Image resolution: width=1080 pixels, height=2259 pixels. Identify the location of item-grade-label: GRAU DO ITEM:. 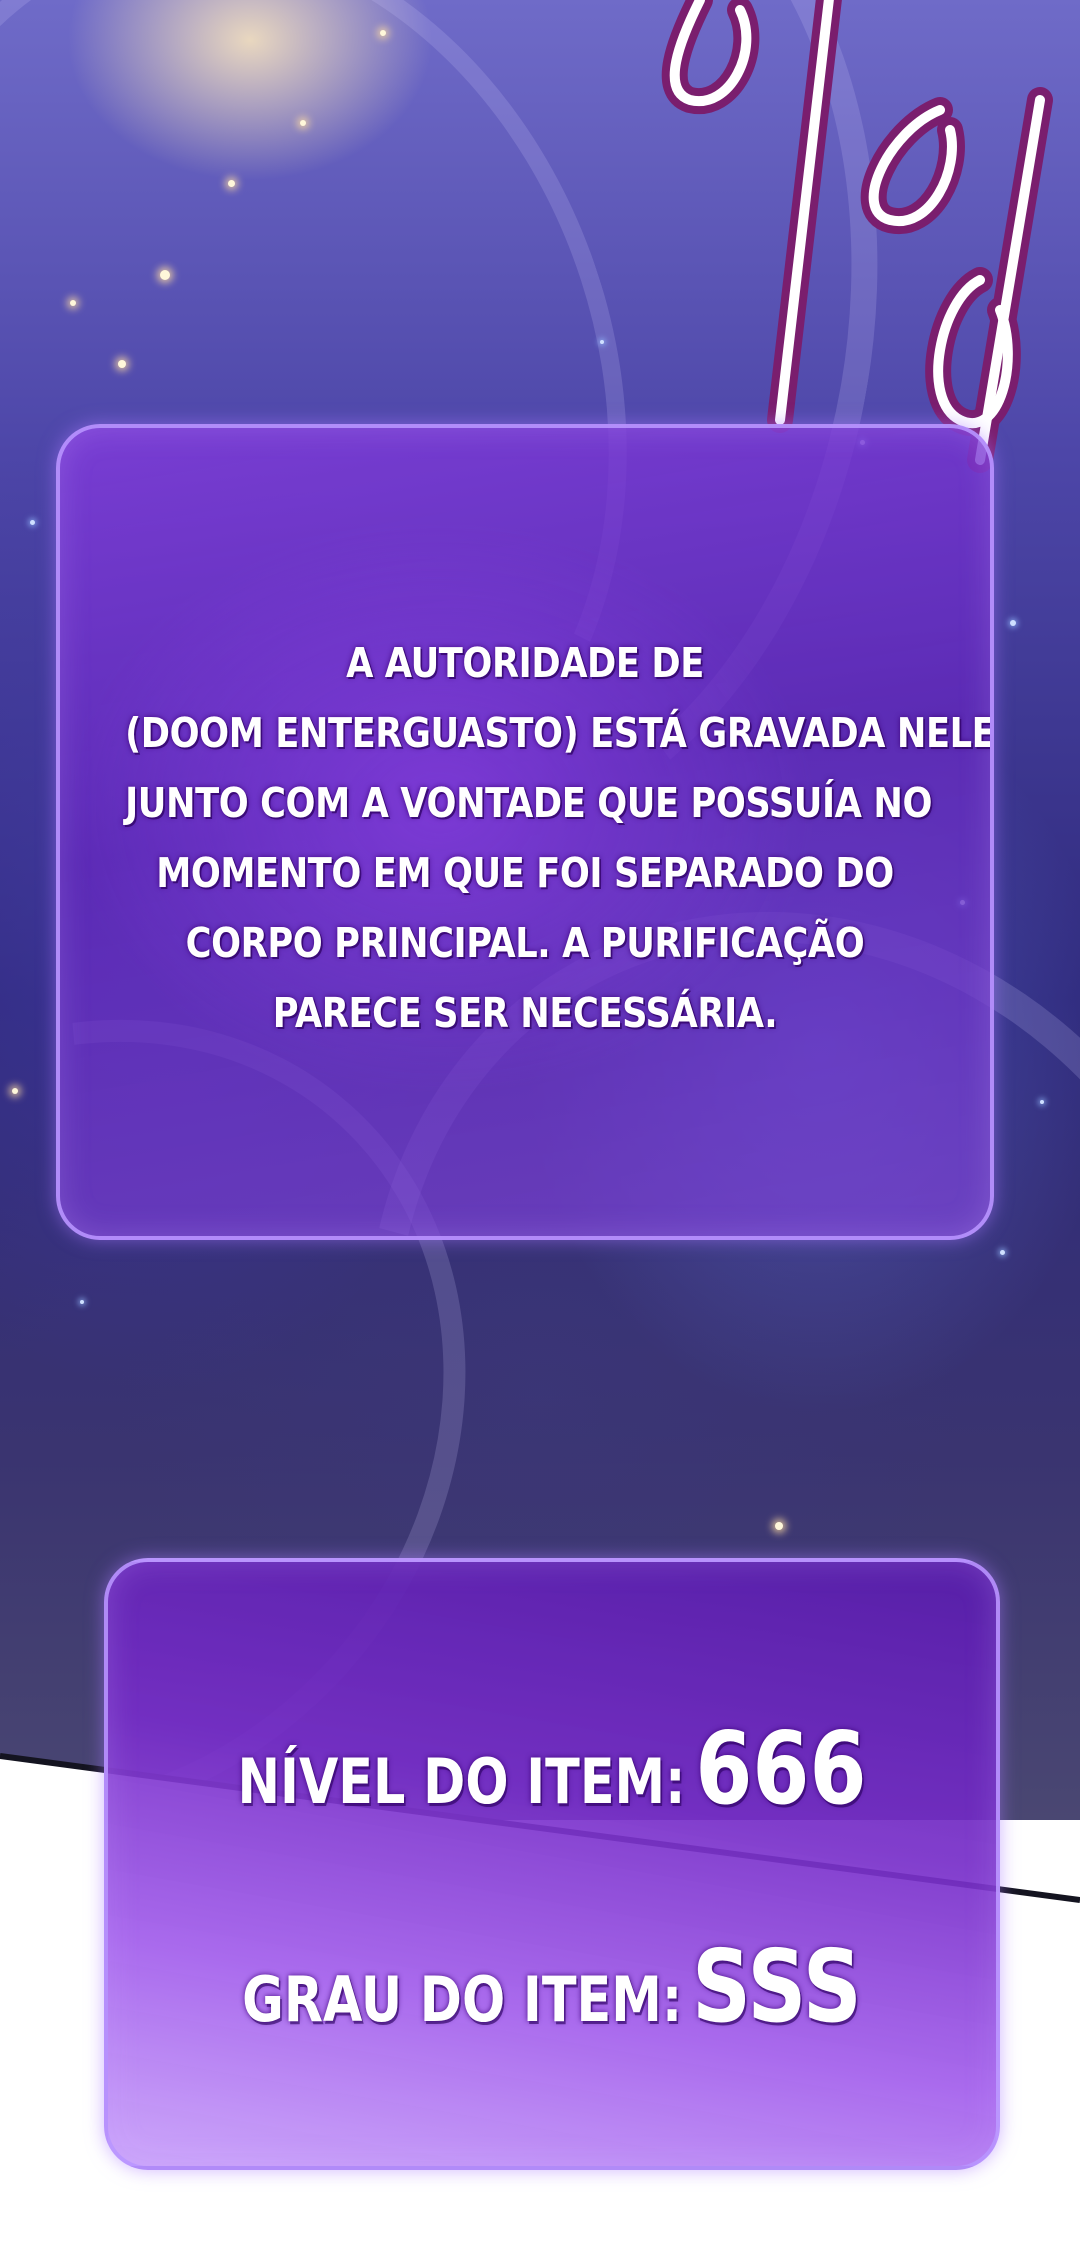
(462, 1999).